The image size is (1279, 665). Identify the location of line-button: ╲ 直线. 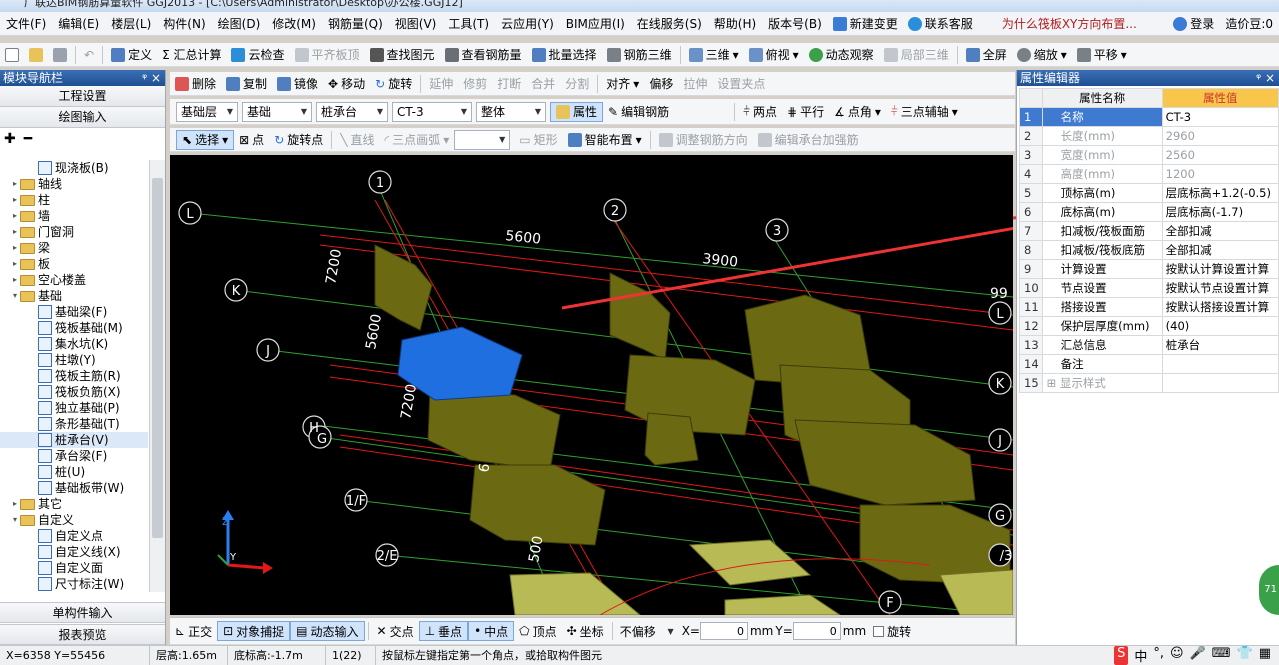
(357, 140).